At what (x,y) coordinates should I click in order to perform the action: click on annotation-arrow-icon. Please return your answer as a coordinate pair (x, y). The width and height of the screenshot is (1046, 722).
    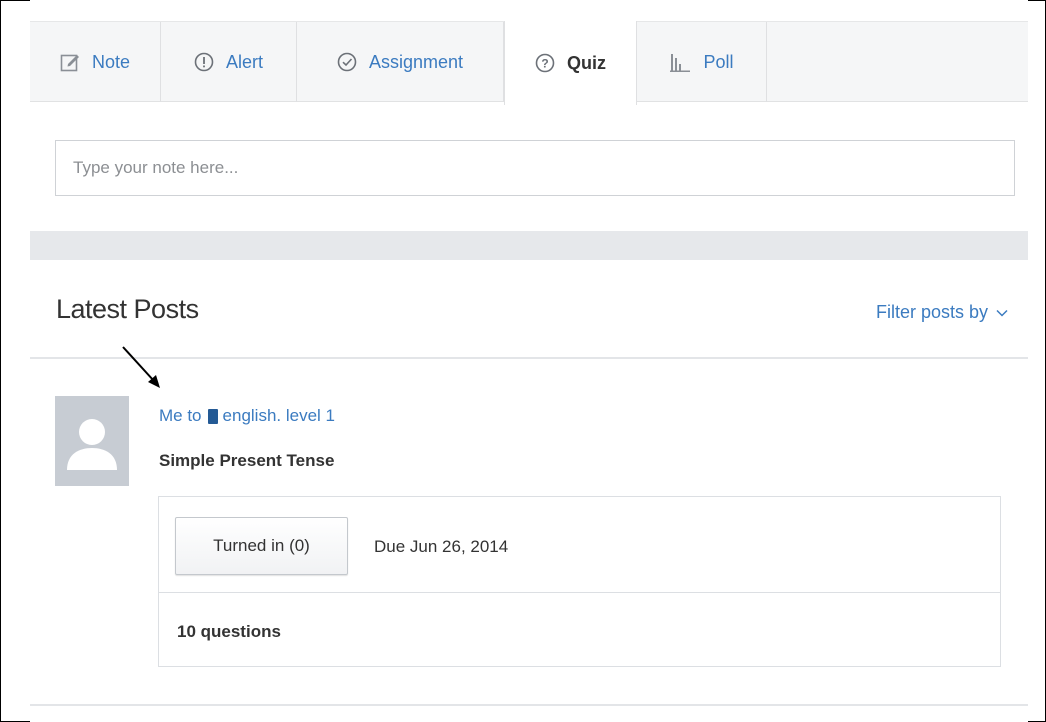
    Looking at the image, I should click on (141, 367).